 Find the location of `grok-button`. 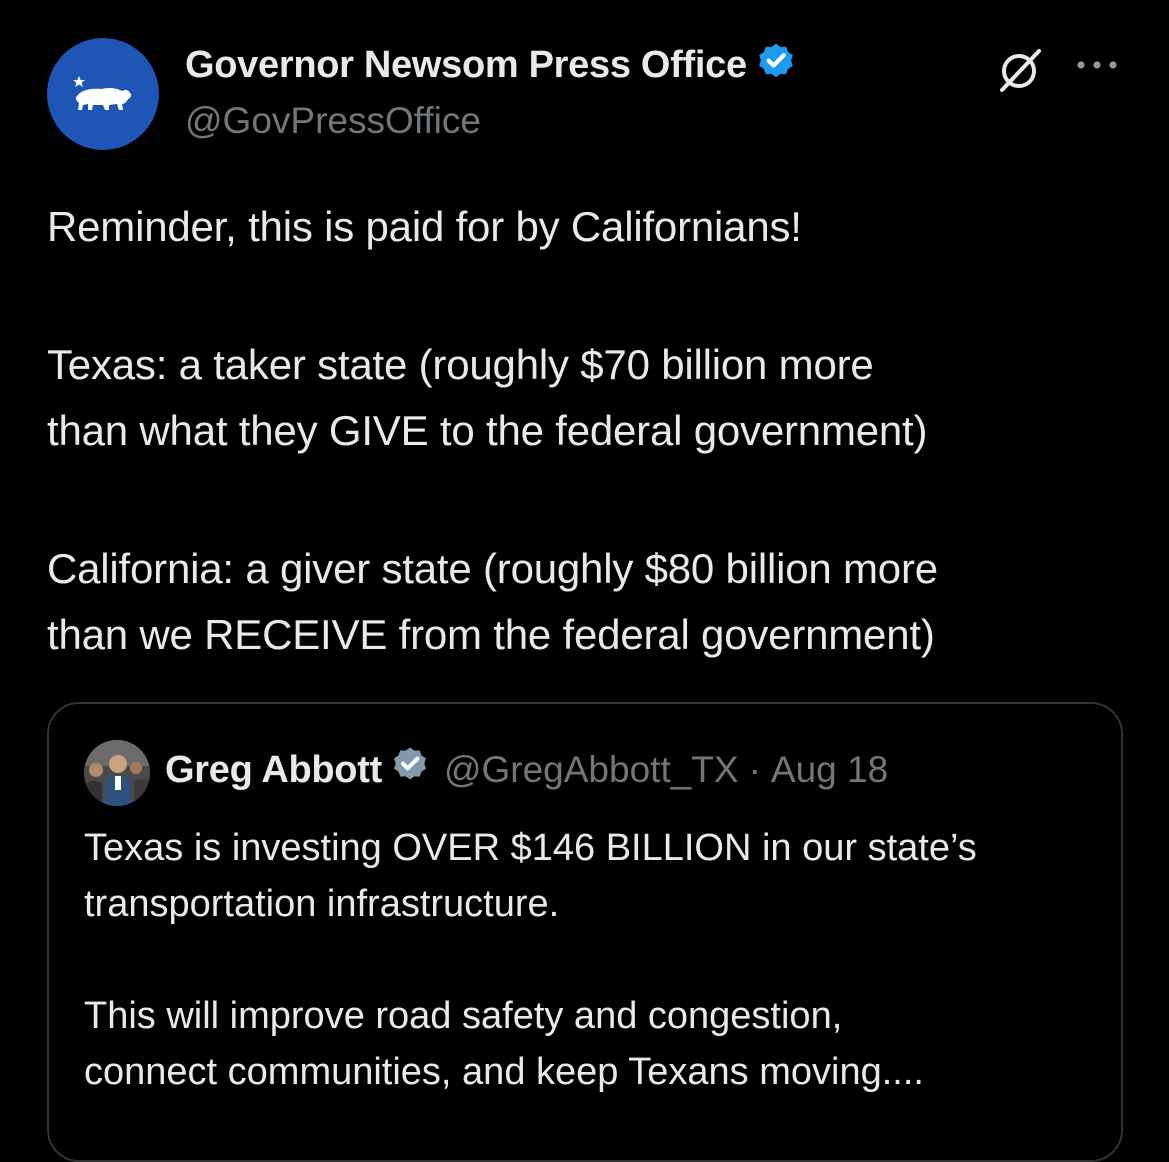

grok-button is located at coordinates (1020, 70).